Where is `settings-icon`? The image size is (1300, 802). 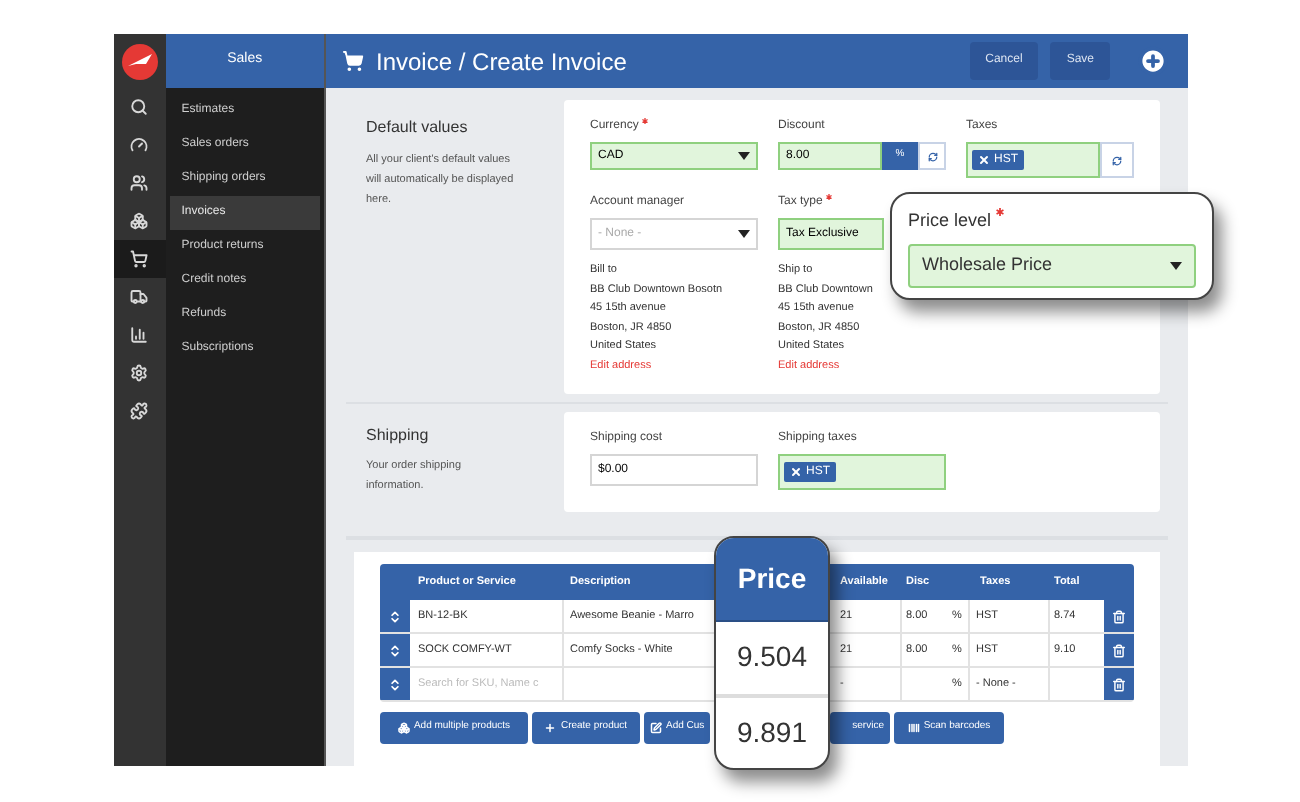
settings-icon is located at coordinates (139, 373).